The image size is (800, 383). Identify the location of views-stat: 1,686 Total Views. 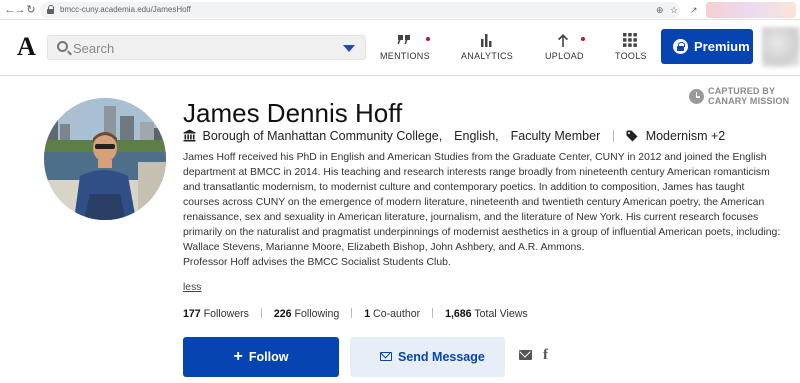
(486, 314).